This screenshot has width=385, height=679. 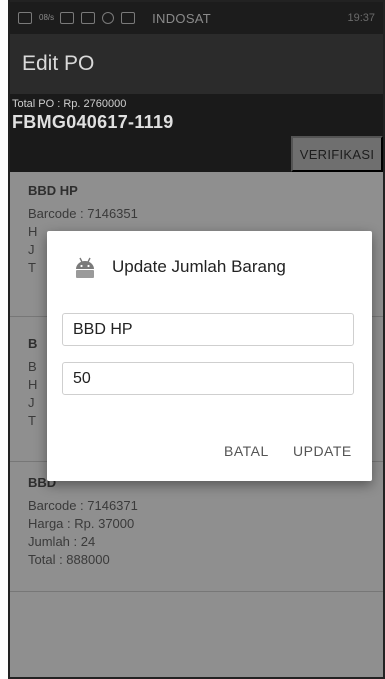 I want to click on message-icon, so click(x=67, y=18).